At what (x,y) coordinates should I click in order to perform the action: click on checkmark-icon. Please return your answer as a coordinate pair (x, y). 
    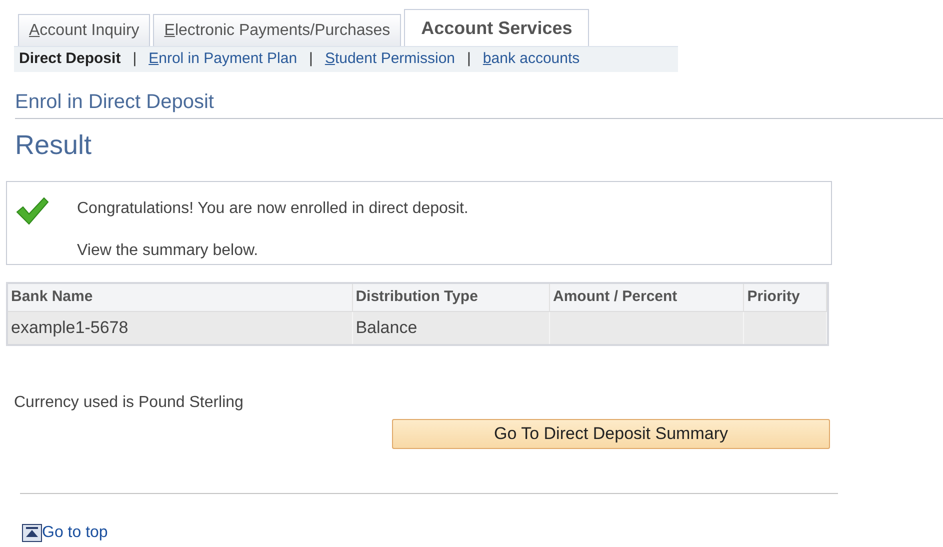
    Looking at the image, I should click on (32, 211).